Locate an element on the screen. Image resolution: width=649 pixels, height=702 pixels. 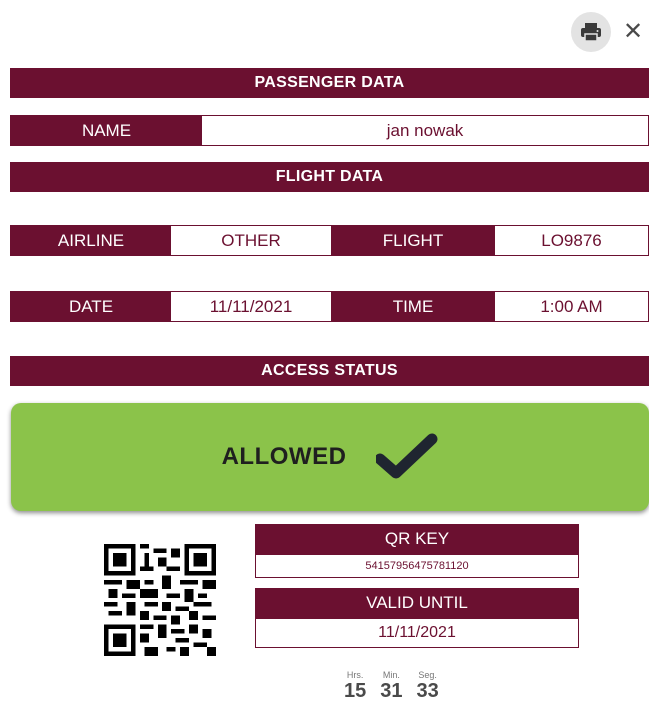
qr-key-value: 54157956475781120 is located at coordinates (417, 566).